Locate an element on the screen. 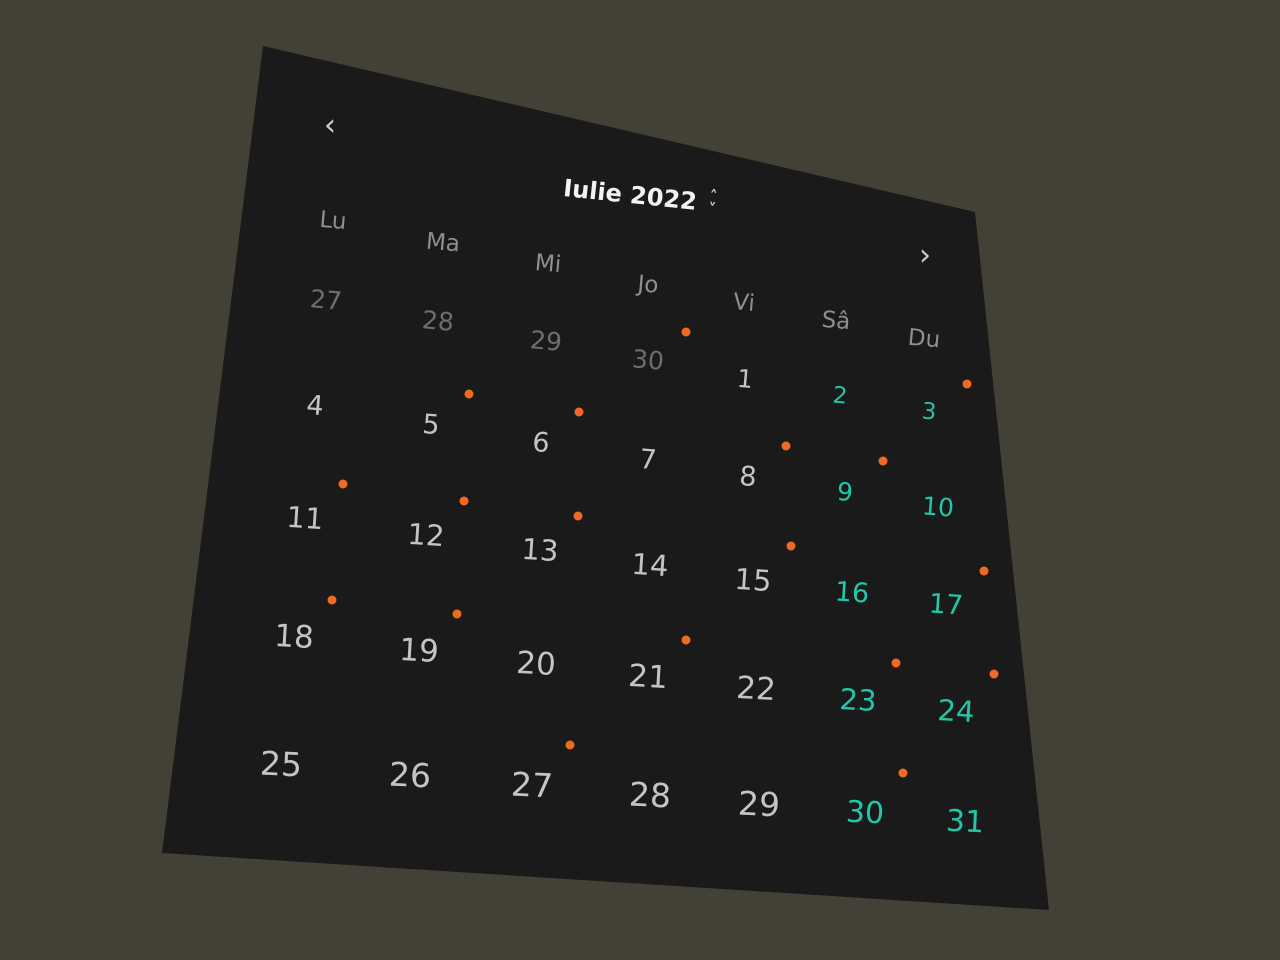 The image size is (1280, 960). month-year-switcher: Iulie 2022 ˄ ˅ is located at coordinates (640, 196).